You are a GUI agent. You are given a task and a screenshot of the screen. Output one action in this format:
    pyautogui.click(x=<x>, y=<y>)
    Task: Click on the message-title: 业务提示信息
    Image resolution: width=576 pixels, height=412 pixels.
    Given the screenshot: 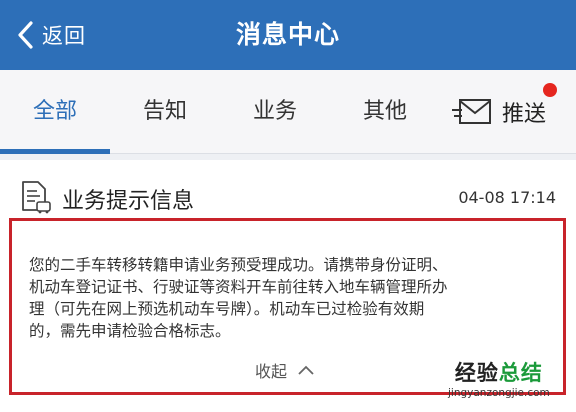 What is the action you would take?
    pyautogui.click(x=128, y=201)
    